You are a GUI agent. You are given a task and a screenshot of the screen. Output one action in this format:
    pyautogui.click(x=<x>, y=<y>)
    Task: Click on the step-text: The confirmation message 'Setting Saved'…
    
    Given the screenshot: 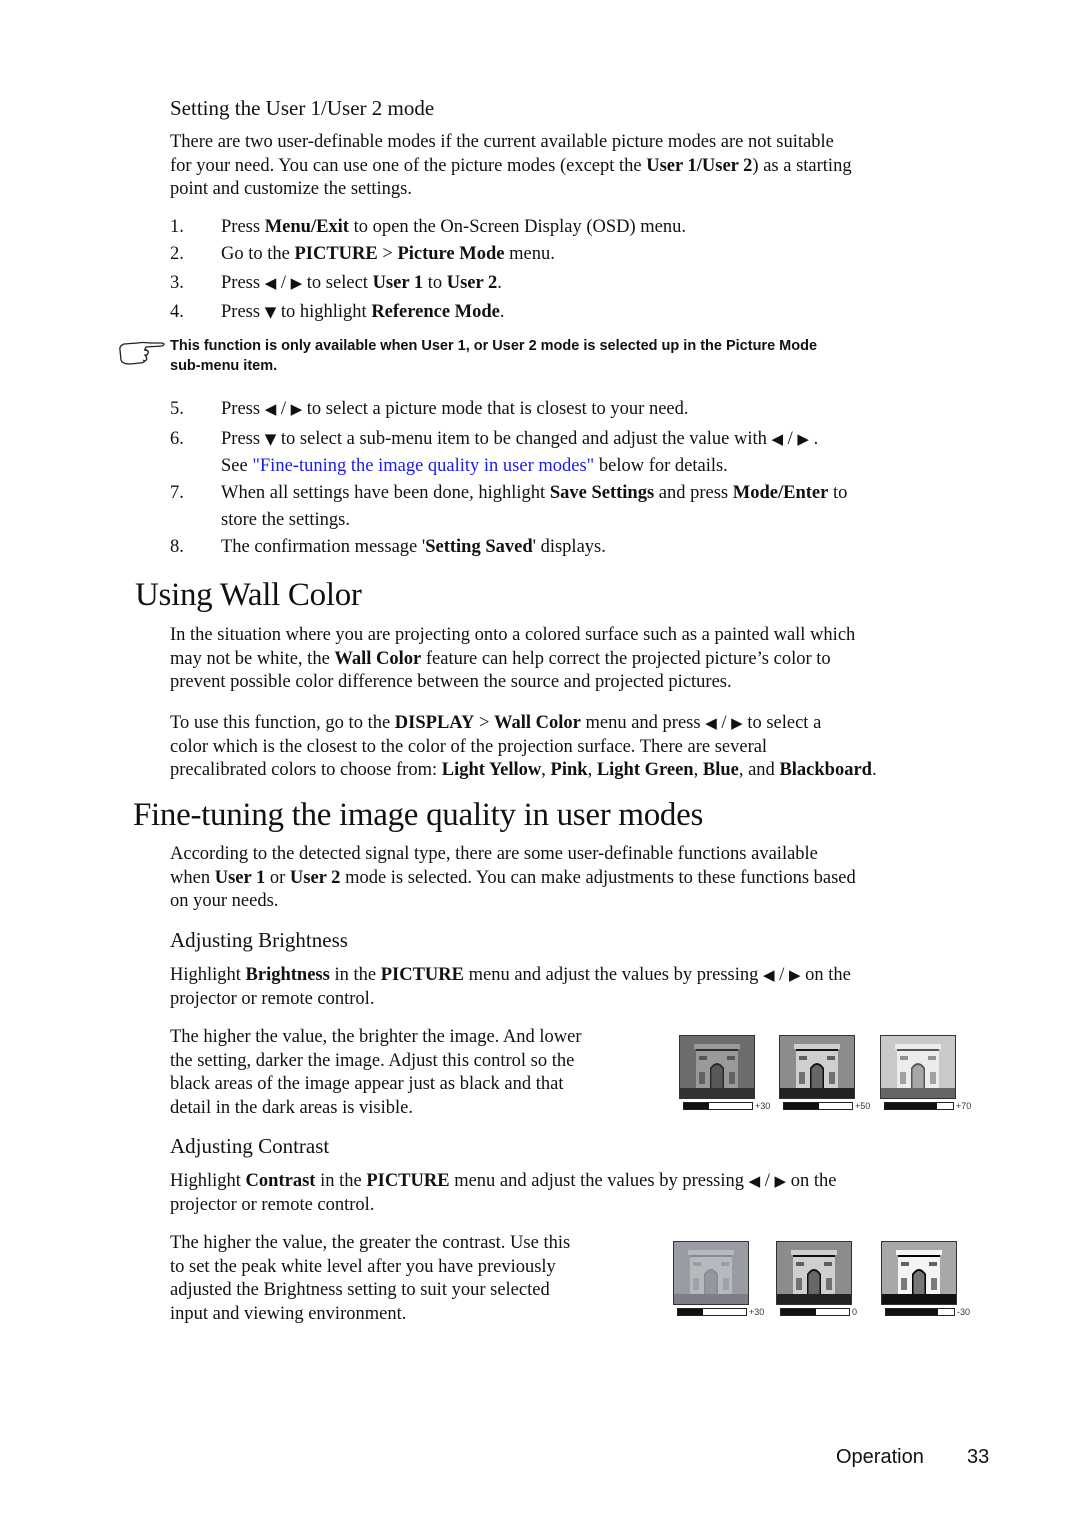 What is the action you would take?
    pyautogui.click(x=413, y=547)
    